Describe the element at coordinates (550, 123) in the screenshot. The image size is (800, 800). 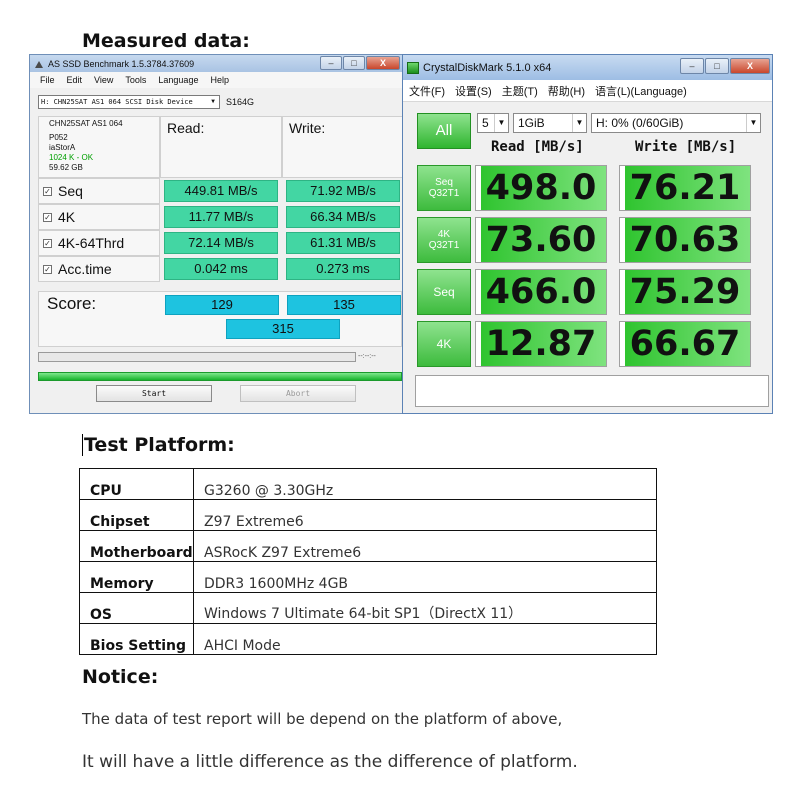
I see `size-select: 1GiB ▼` at that location.